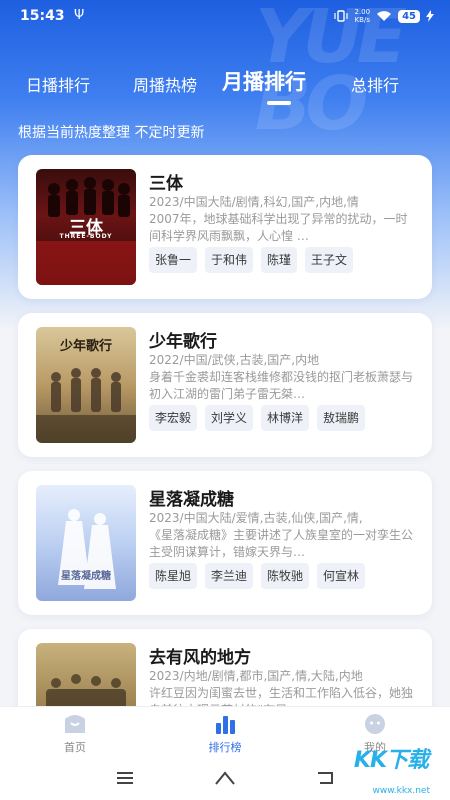  Describe the element at coordinates (111, 133) in the screenshot. I see `page-subtitle: 根据当前热度整理 不定时更新` at that location.